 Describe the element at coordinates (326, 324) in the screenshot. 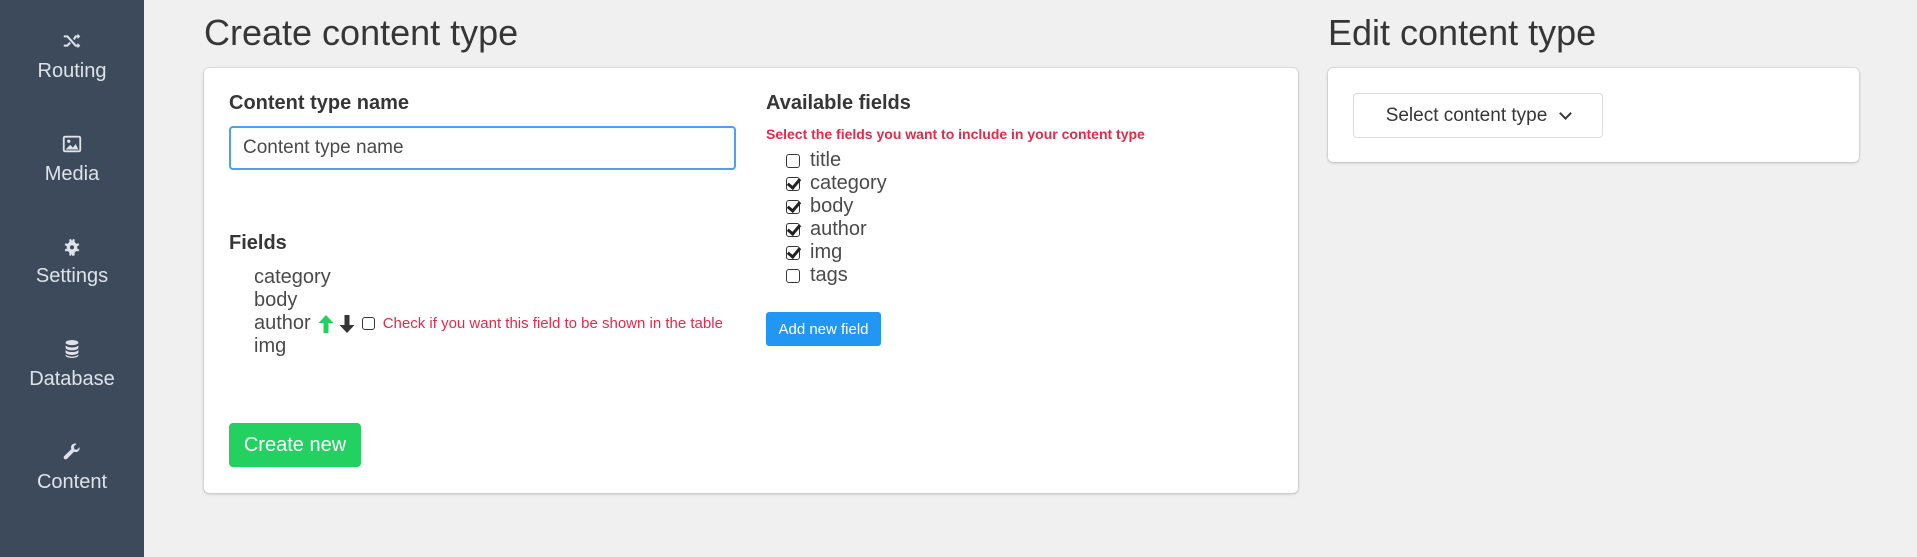

I see `arrow-up-icon` at that location.